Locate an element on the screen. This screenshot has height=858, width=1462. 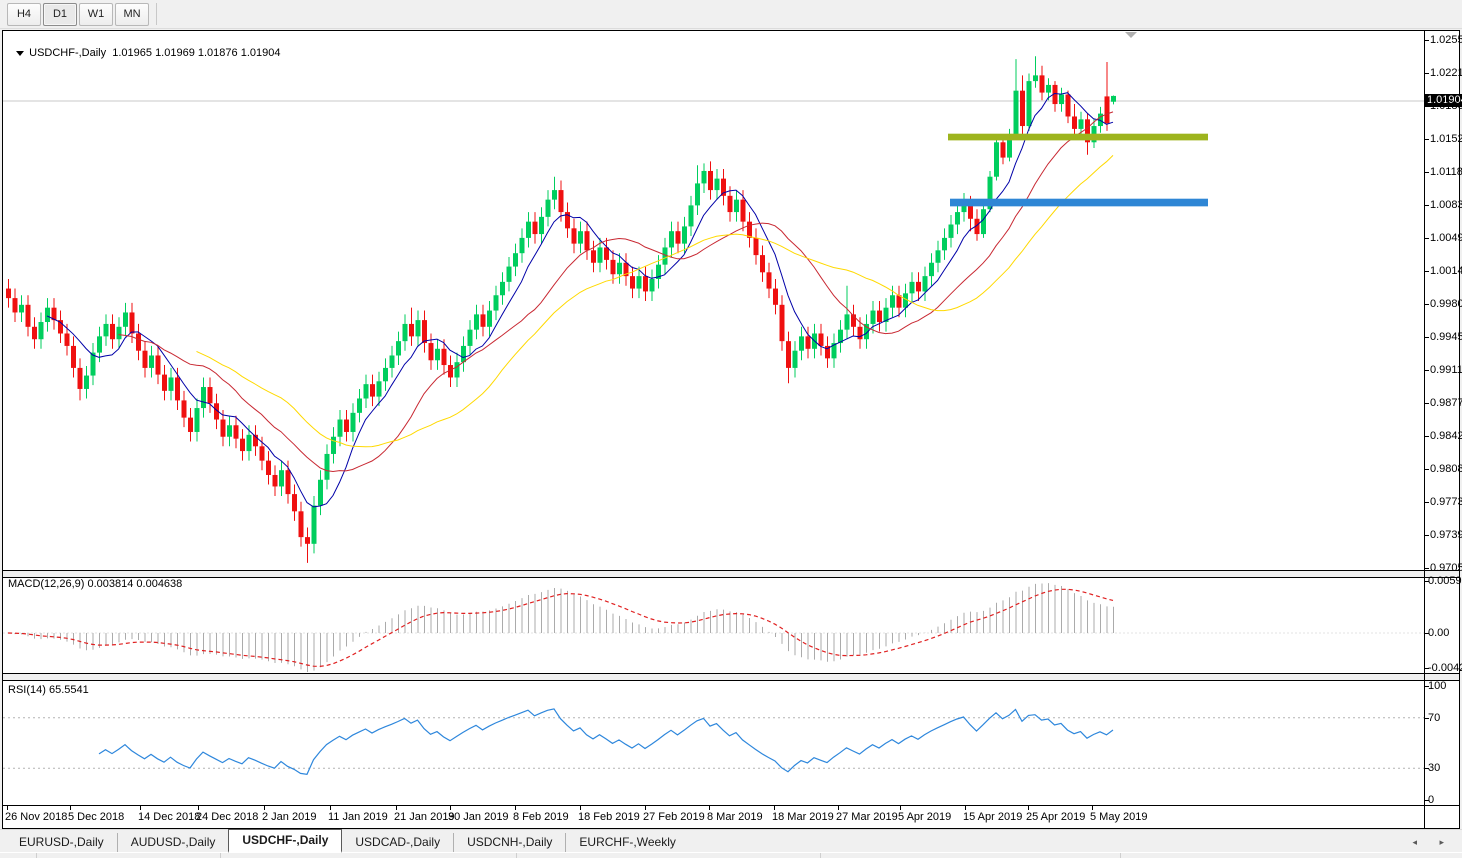
rsi-axis-label: 30 is located at coordinates (1434, 768).